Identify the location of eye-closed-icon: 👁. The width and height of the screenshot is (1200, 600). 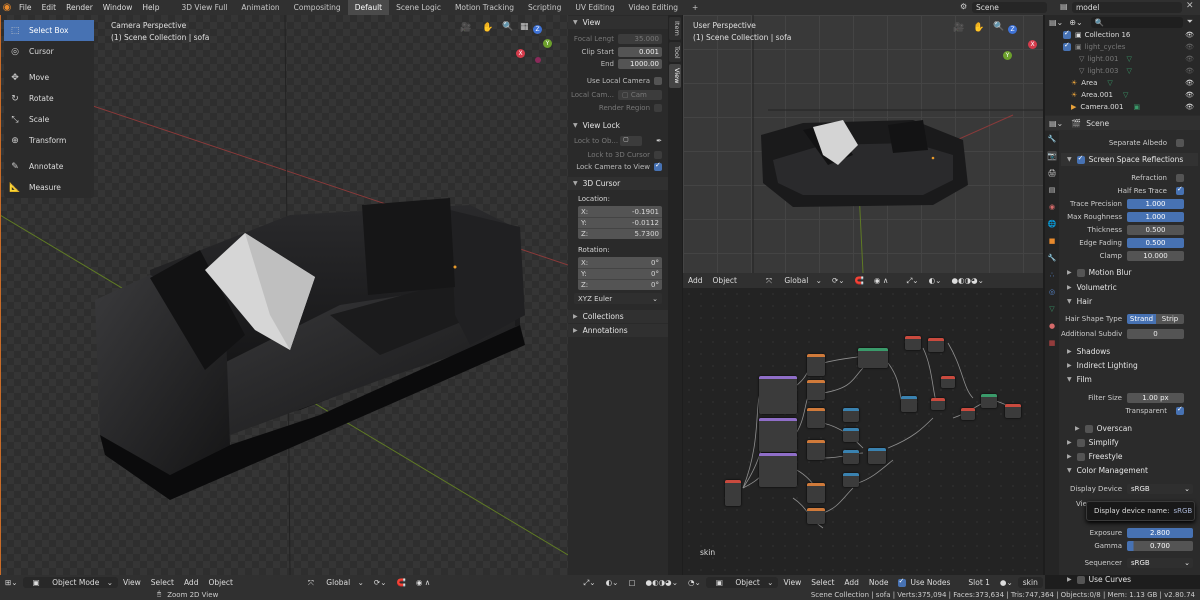
(1189, 59).